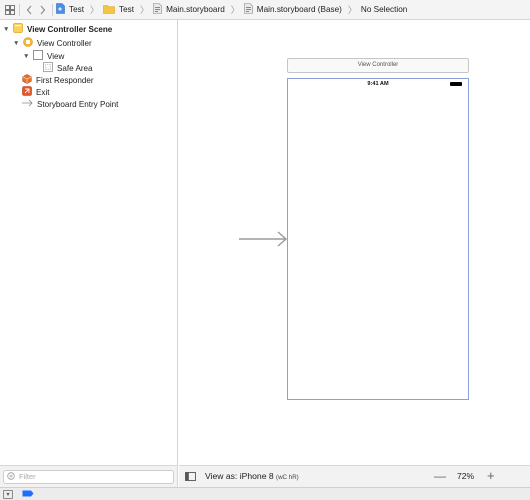  Describe the element at coordinates (64, 43) in the screenshot. I see `outline-item-label: View Controller` at that location.